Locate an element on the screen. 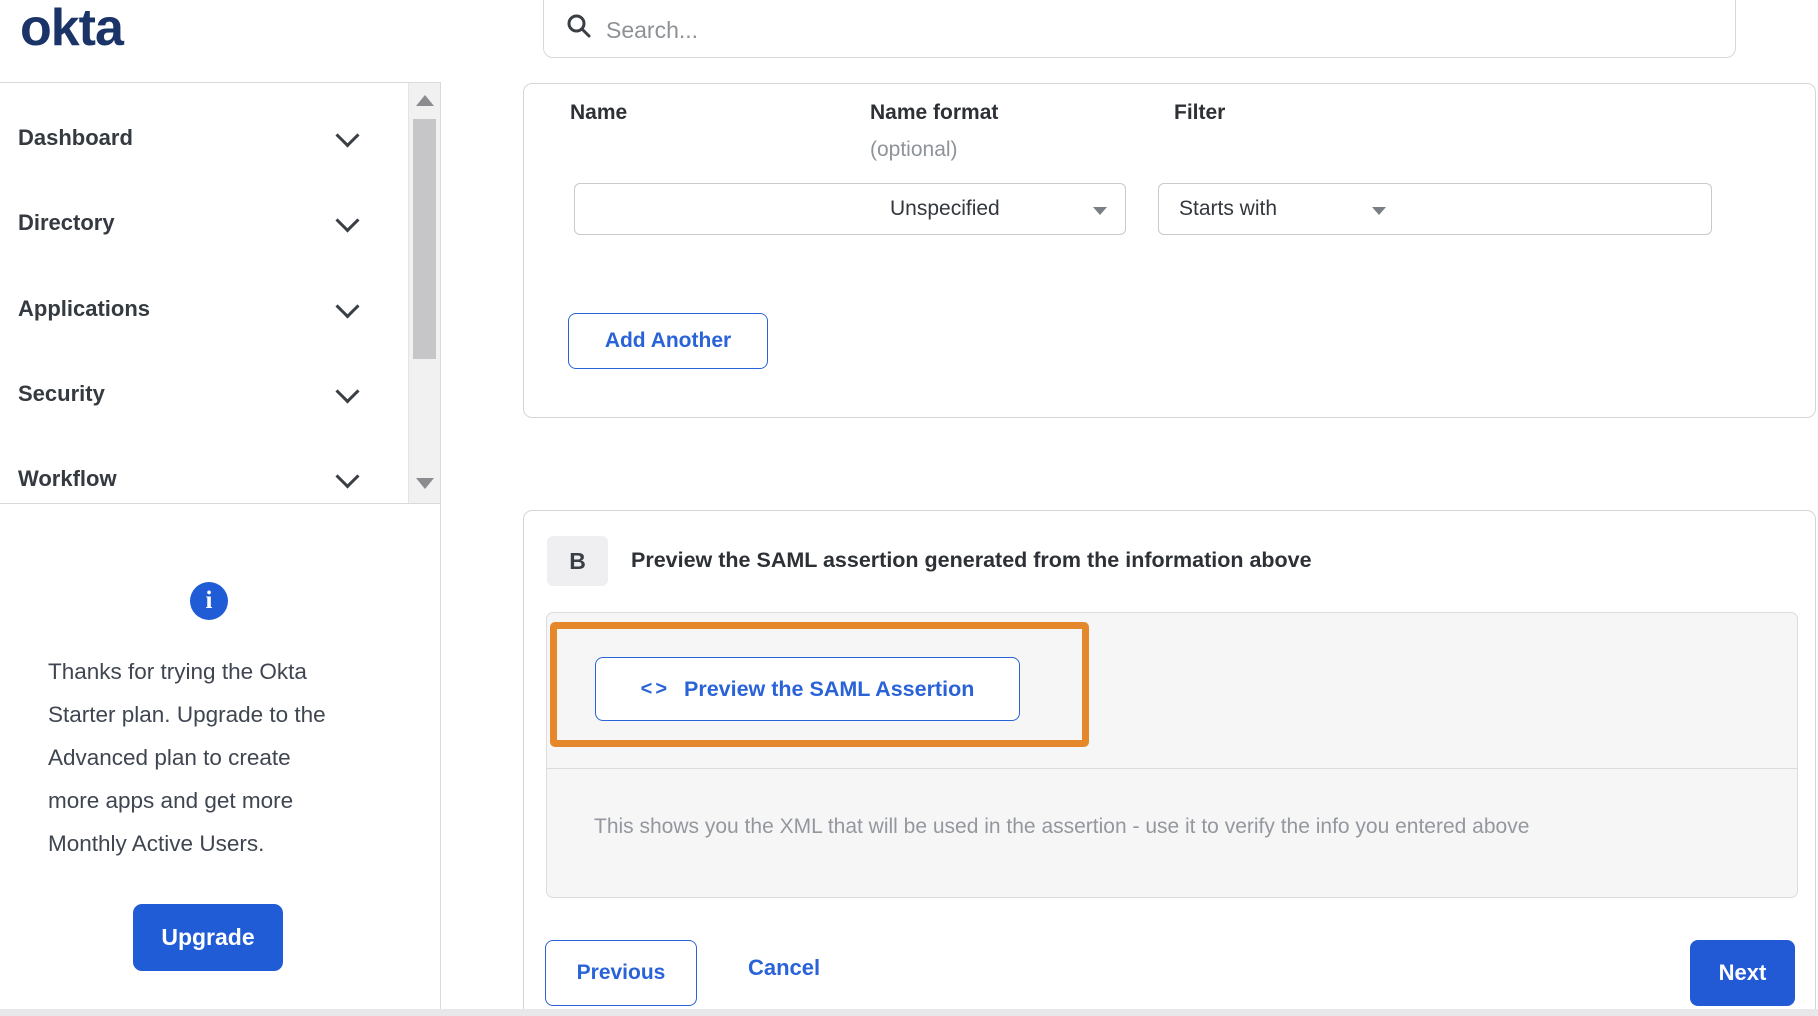  previous-button: Previous is located at coordinates (621, 973).